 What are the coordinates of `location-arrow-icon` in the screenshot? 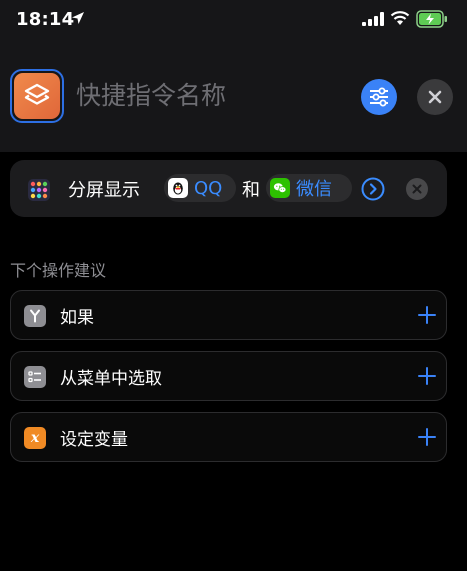 It's located at (78, 18).